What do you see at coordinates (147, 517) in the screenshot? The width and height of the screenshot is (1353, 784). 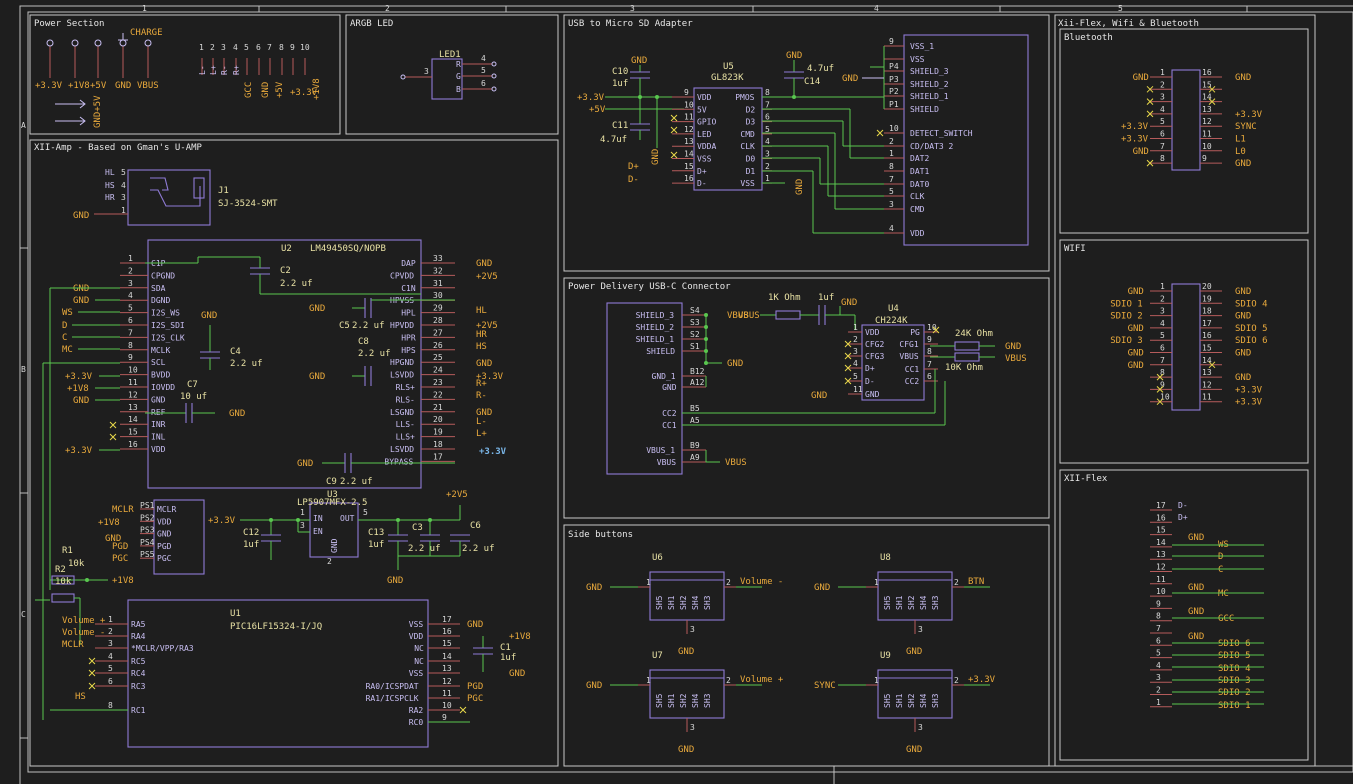 I see `pin-number: PS2` at bounding box center [147, 517].